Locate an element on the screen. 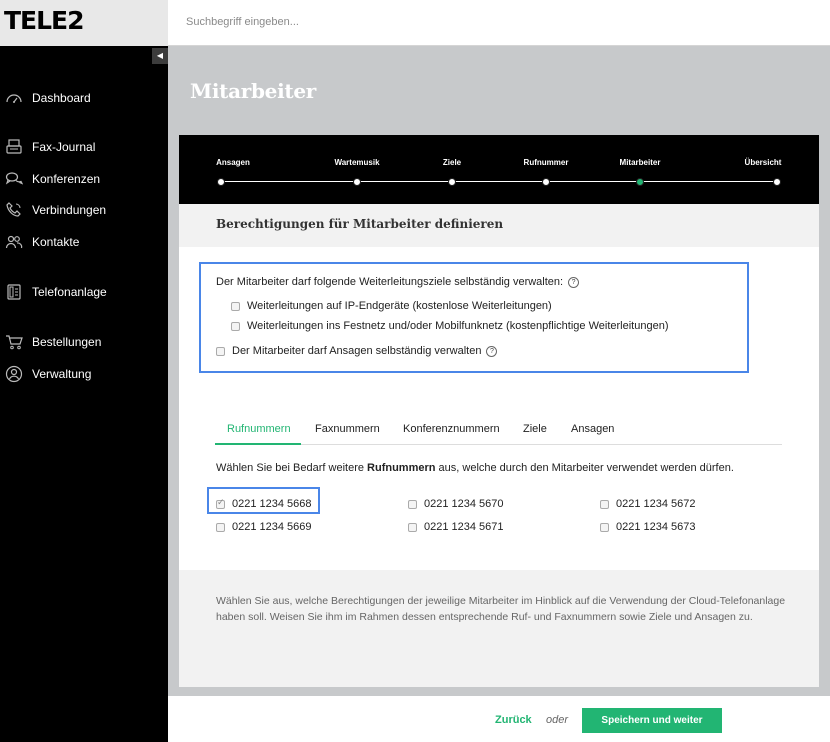  collapse-sidebar-button: ◀ is located at coordinates (160, 56).